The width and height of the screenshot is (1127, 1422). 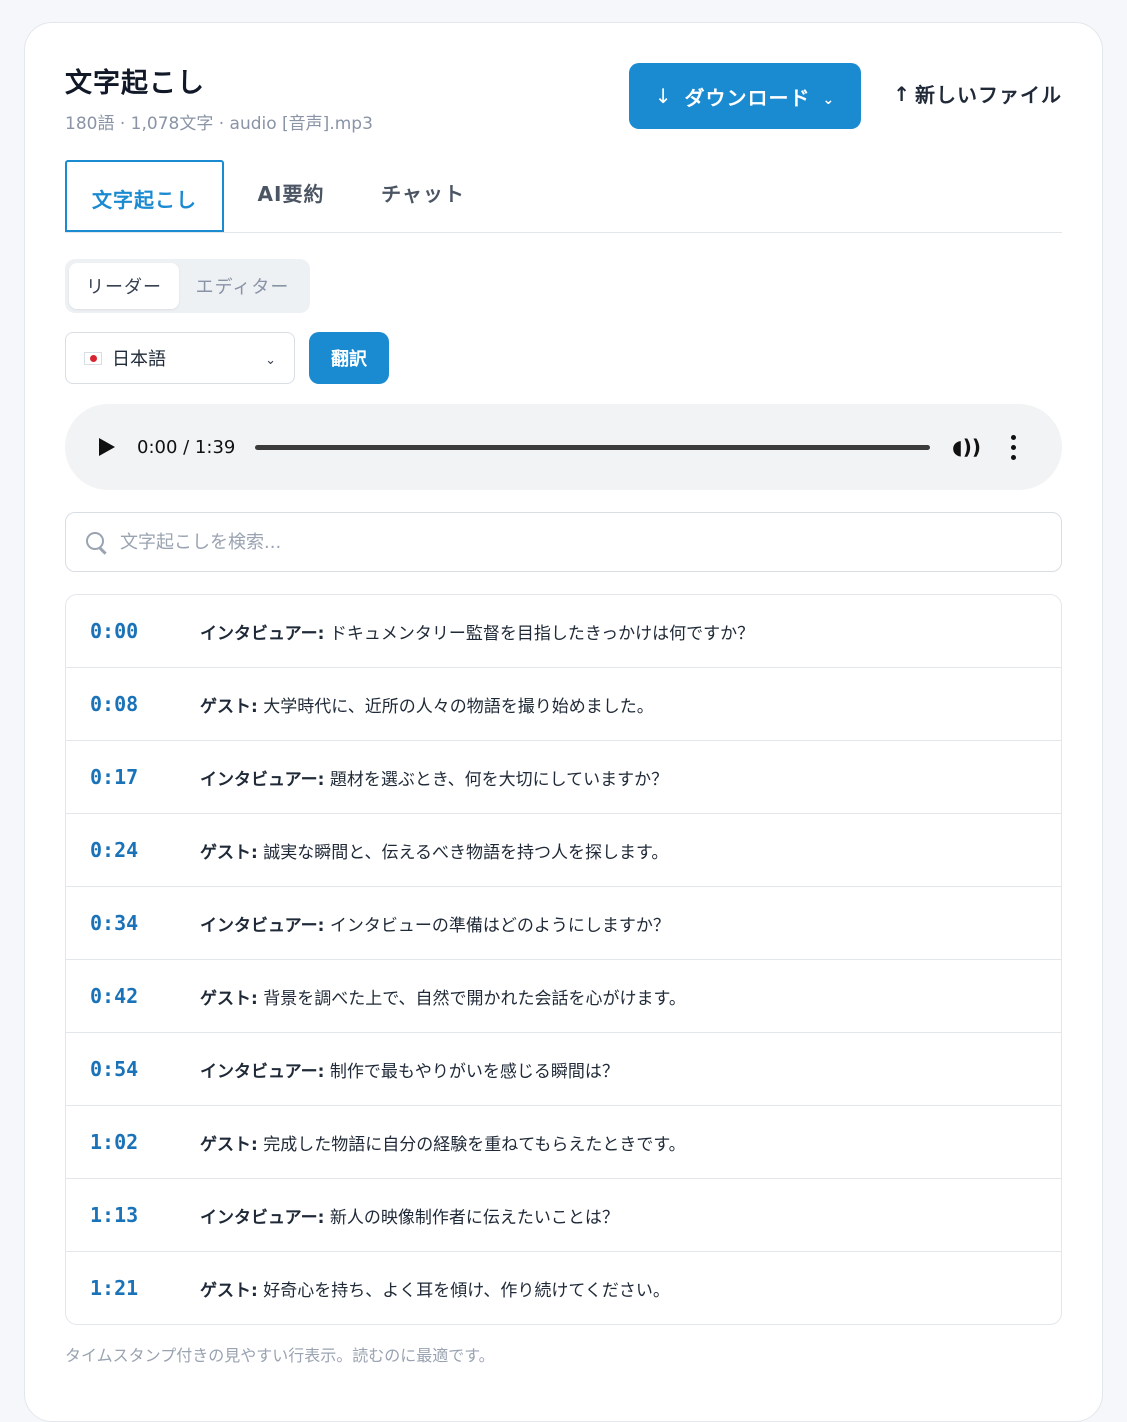 What do you see at coordinates (291, 196) in the screenshot?
I see `tab-ai-summary: AI要約` at bounding box center [291, 196].